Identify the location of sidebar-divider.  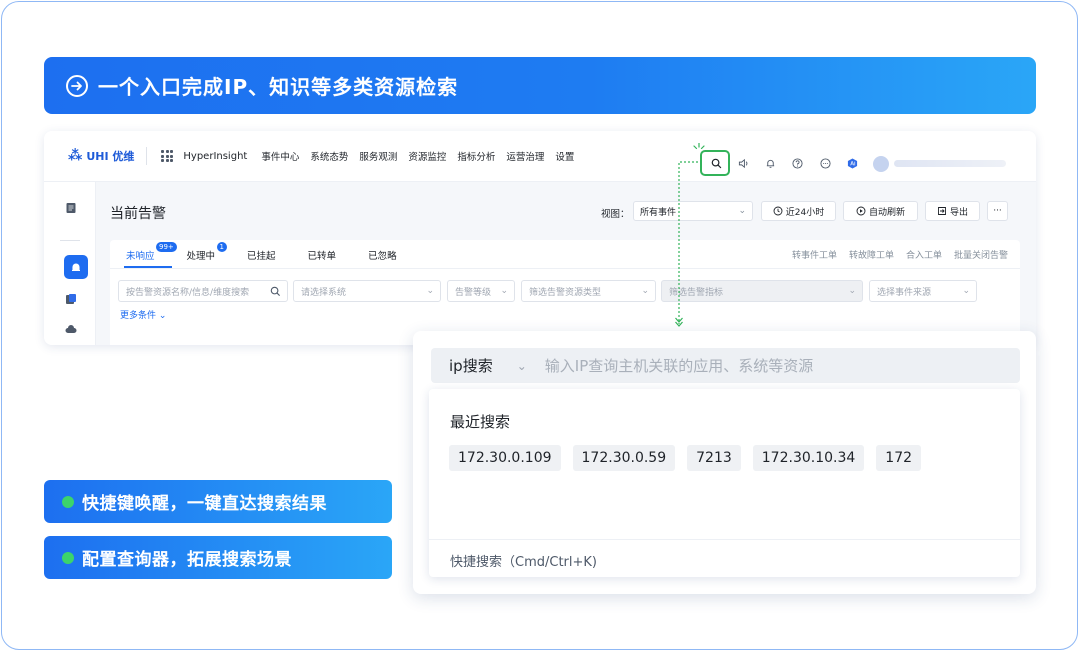
(70, 240).